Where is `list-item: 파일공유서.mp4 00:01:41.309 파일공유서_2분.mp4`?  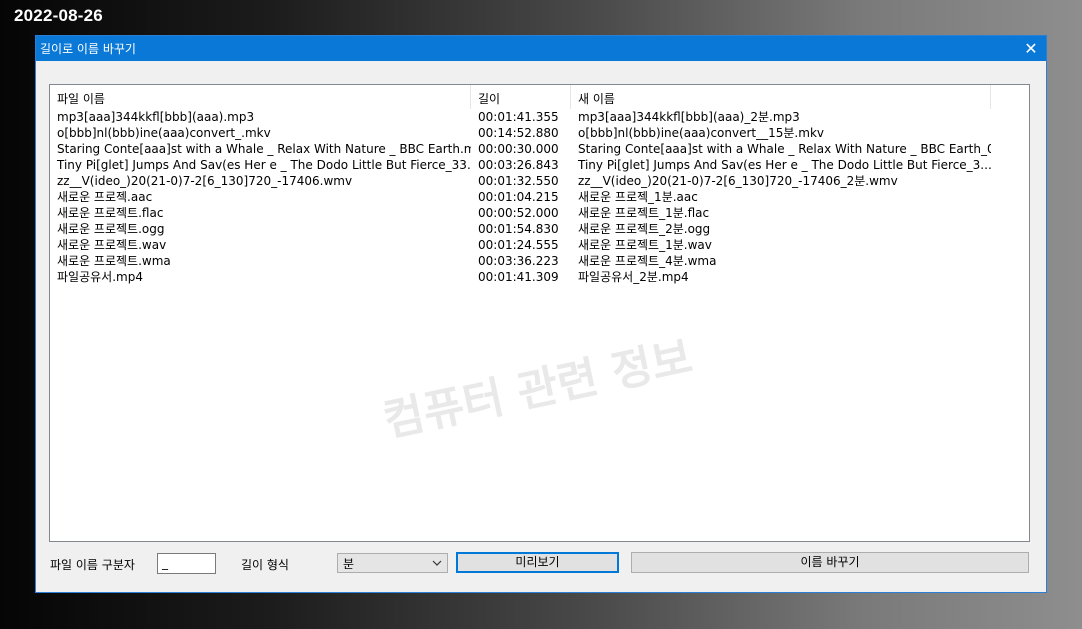 list-item: 파일공유서.mp4 00:01:41.309 파일공유서_2분.mp4 is located at coordinates (539, 277).